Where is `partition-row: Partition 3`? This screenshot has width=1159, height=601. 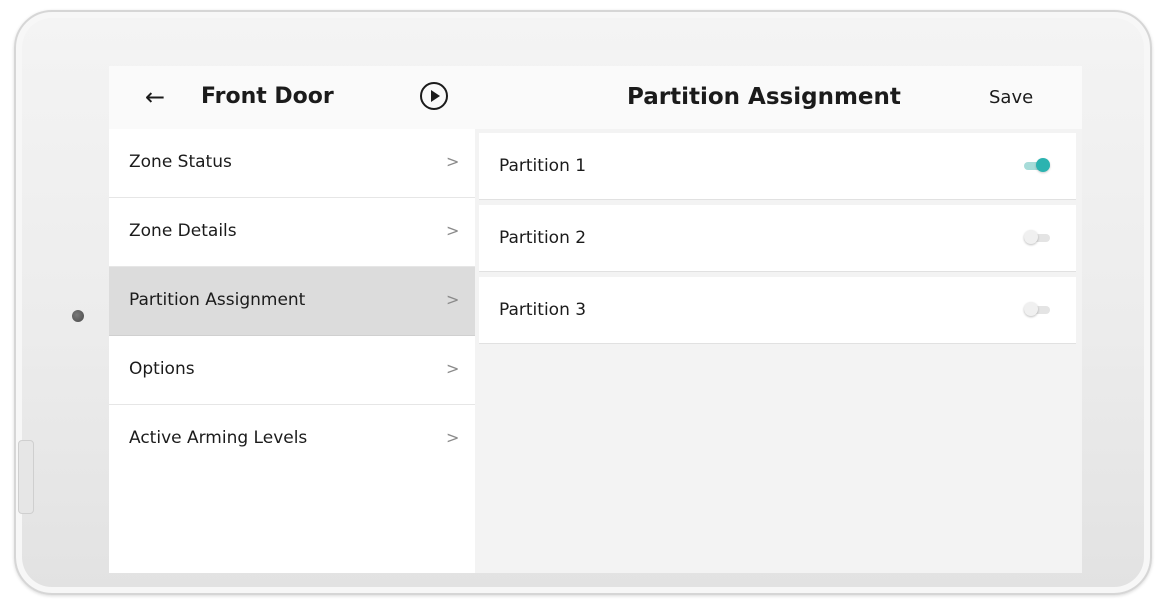 partition-row: Partition 3 is located at coordinates (777, 310).